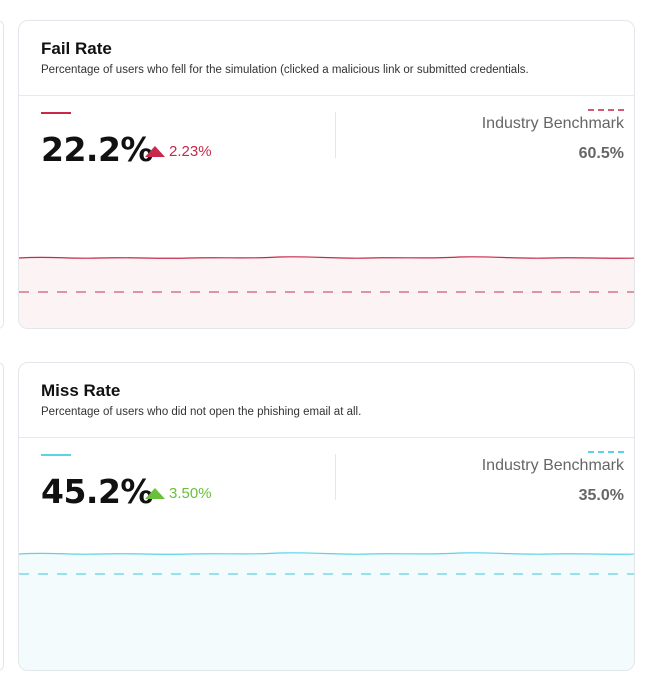 This screenshot has height=692, width=658. Describe the element at coordinates (326, 481) in the screenshot. I see `metric-row: 45.2% 3.50% Industry Benchmark 35.0%` at that location.